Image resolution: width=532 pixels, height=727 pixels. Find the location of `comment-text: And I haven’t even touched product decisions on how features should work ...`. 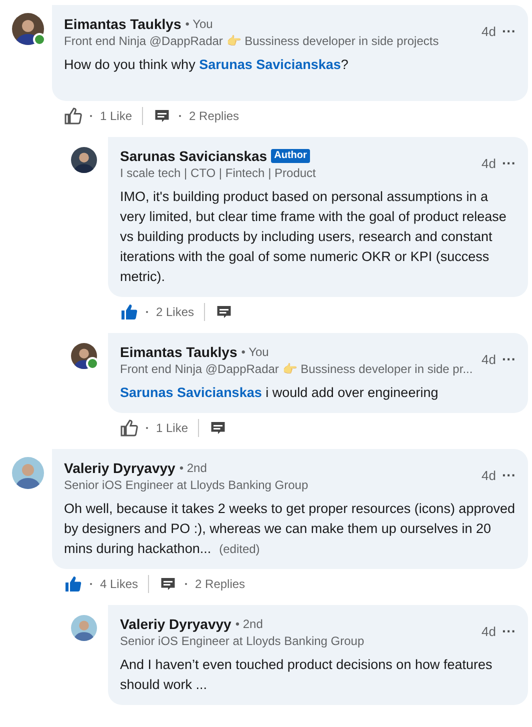

comment-text: And I haven’t even touched product decisions on how features should work ... is located at coordinates (307, 675).